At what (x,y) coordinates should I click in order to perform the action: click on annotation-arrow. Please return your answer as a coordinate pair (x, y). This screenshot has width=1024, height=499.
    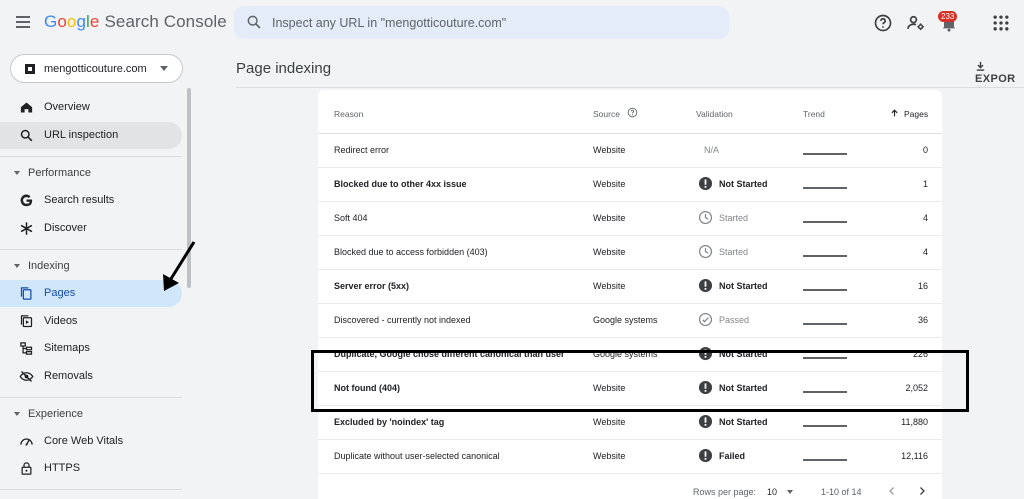
    Looking at the image, I should click on (179, 266).